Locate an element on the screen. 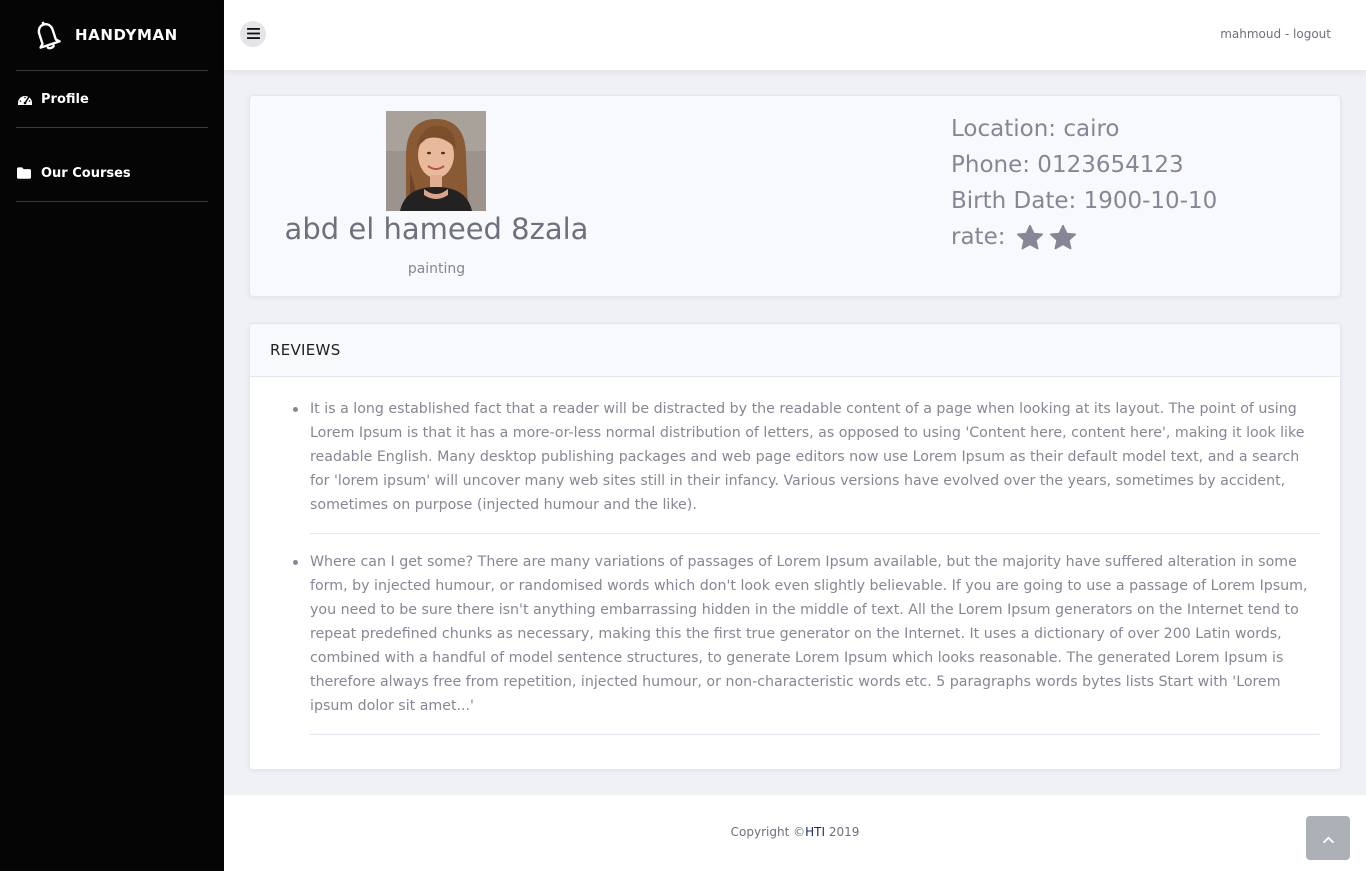 The image size is (1366, 871). profile-birth-date: Birth Date: 1900-10-10 is located at coordinates (1084, 201).